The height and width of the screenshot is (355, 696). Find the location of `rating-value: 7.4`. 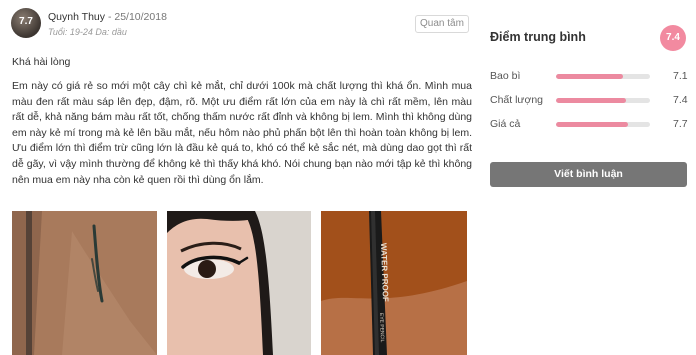

rating-value: 7.4 is located at coordinates (680, 100).